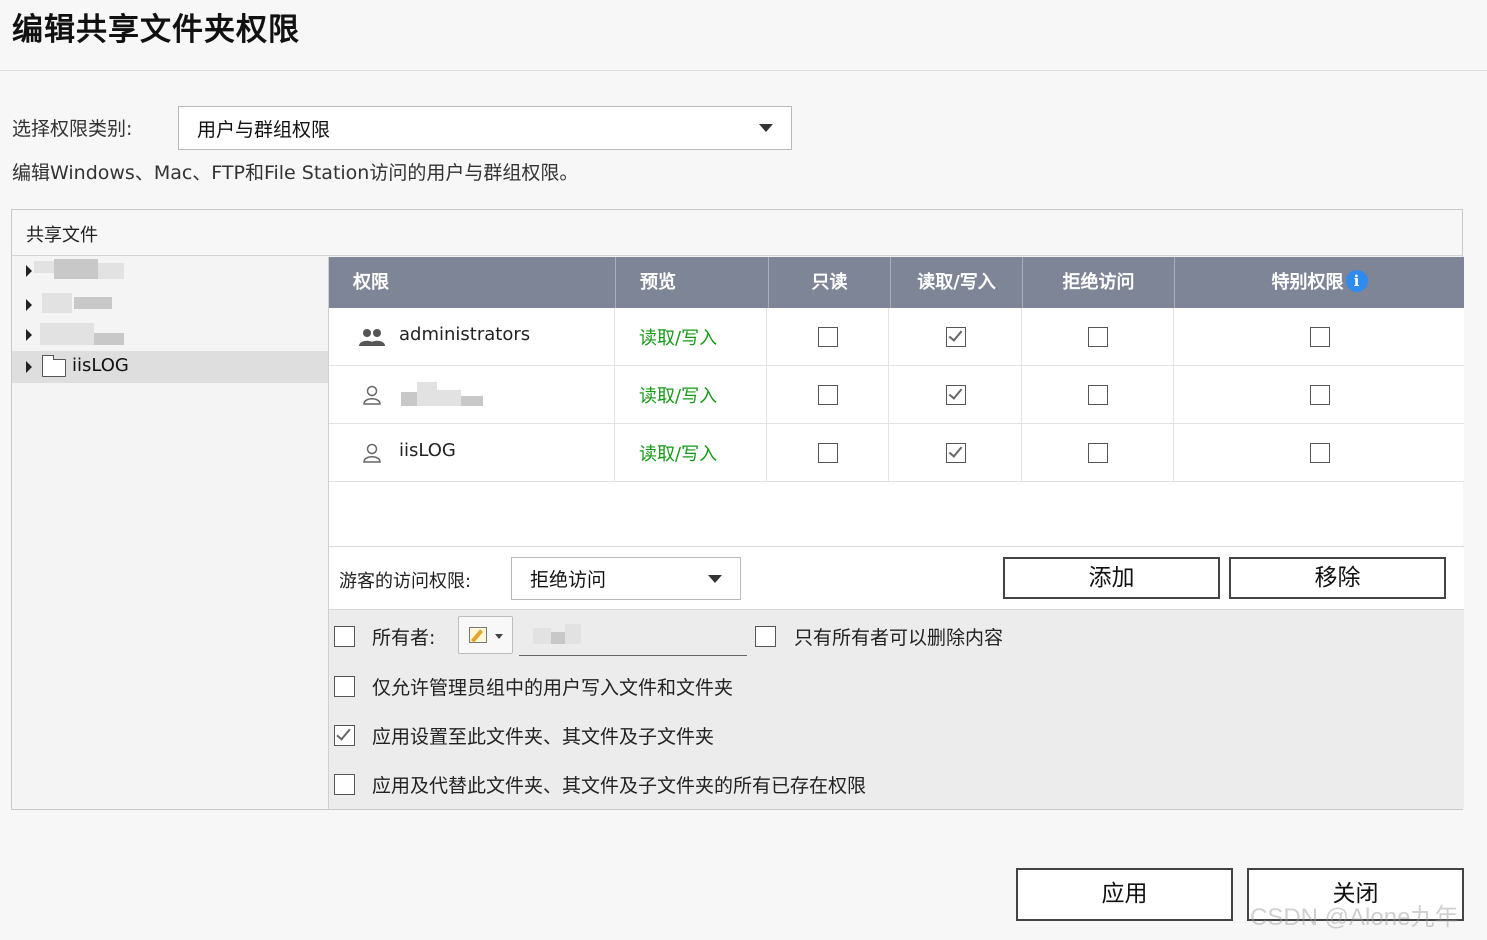 The image size is (1487, 940). Describe the element at coordinates (1124, 894) in the screenshot. I see `apply-button: 应用` at that location.